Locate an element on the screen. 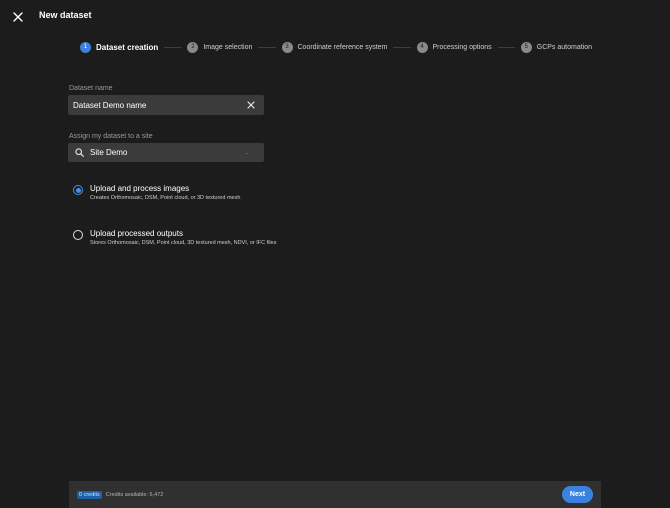  step-processing-options: 4 Processing options is located at coordinates (454, 47).